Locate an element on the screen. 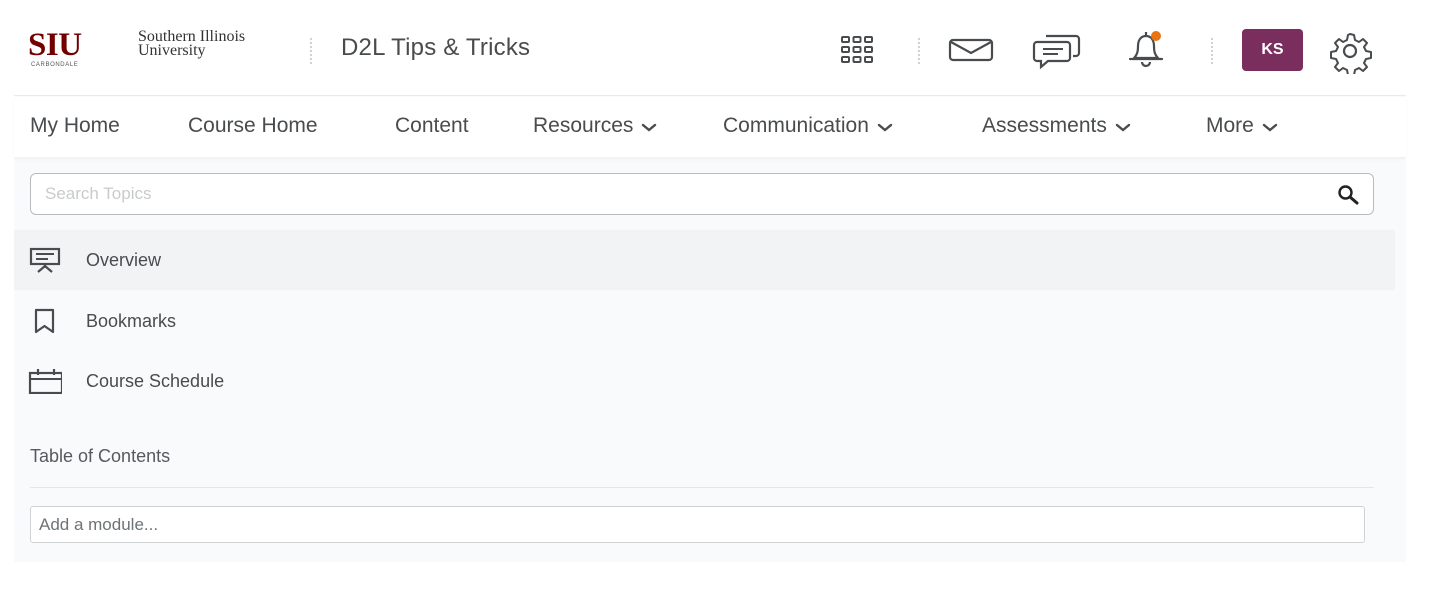  logo-university-name: Southern Illinois University is located at coordinates (191, 44).